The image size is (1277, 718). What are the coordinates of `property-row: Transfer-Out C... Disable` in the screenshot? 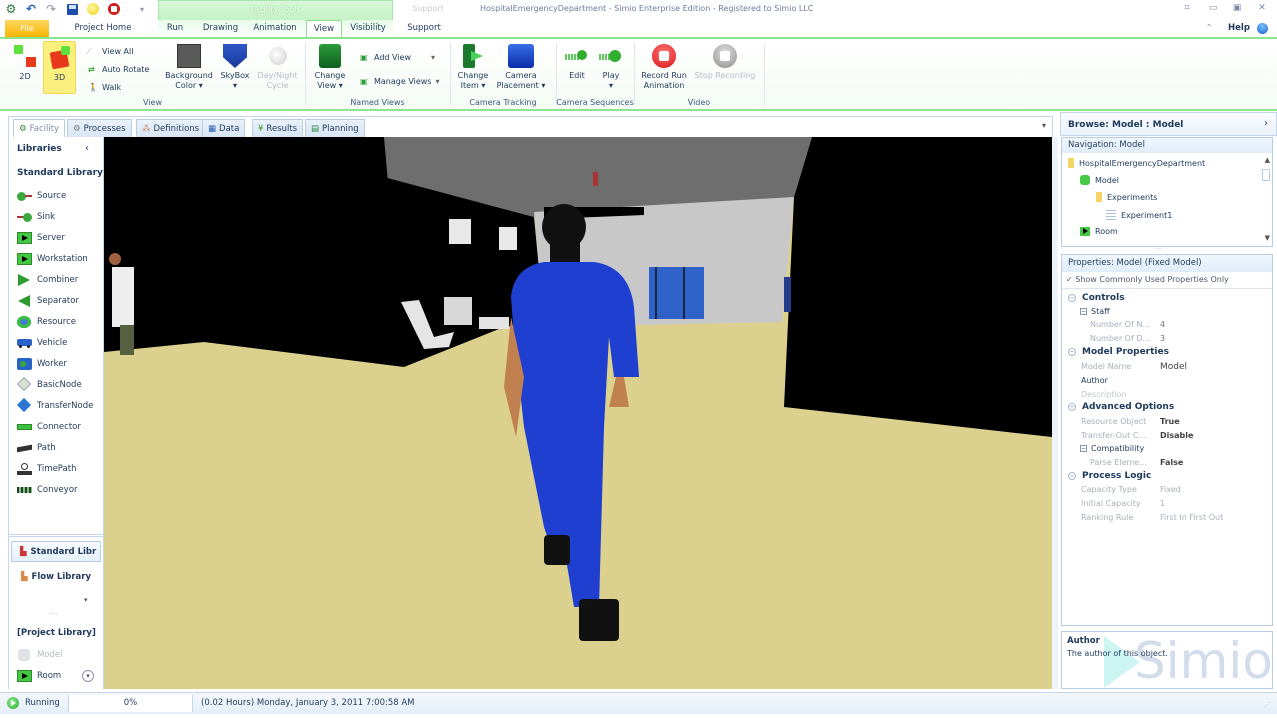 It's located at (1167, 437).